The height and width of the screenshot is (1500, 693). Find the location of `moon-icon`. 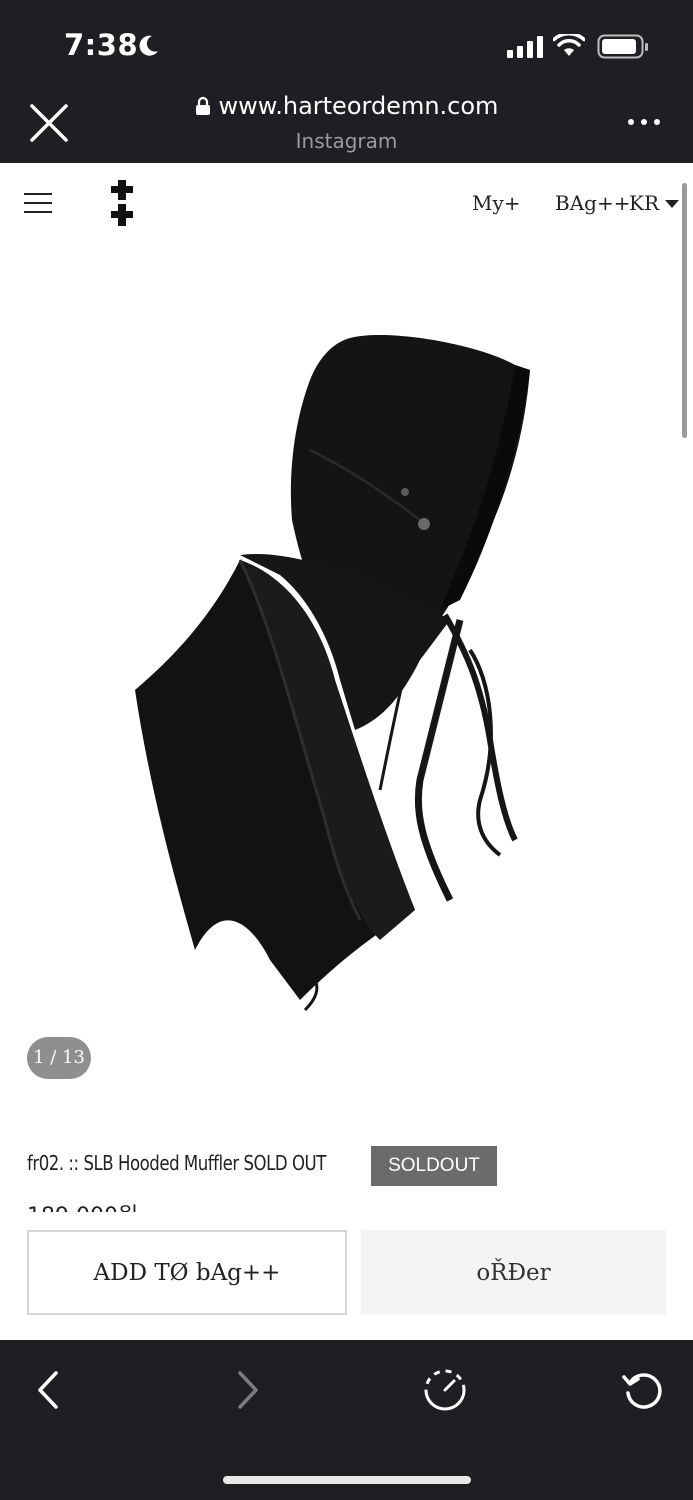

moon-icon is located at coordinates (148, 45).